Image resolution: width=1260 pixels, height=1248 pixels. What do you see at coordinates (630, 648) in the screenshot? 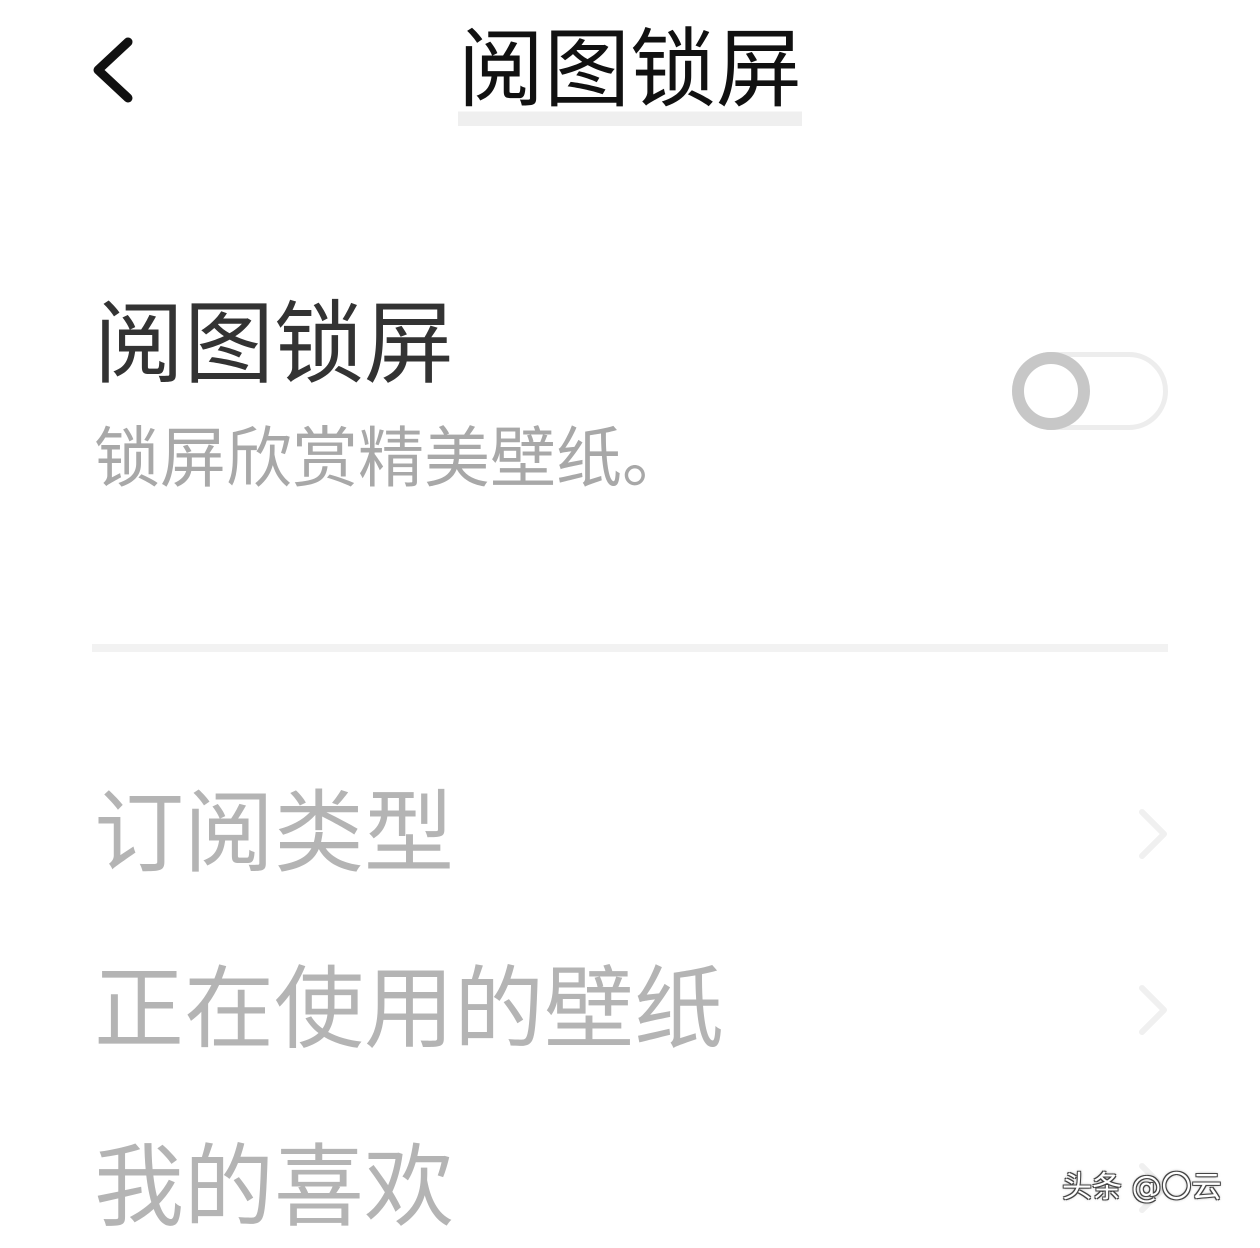
I see `divider` at bounding box center [630, 648].